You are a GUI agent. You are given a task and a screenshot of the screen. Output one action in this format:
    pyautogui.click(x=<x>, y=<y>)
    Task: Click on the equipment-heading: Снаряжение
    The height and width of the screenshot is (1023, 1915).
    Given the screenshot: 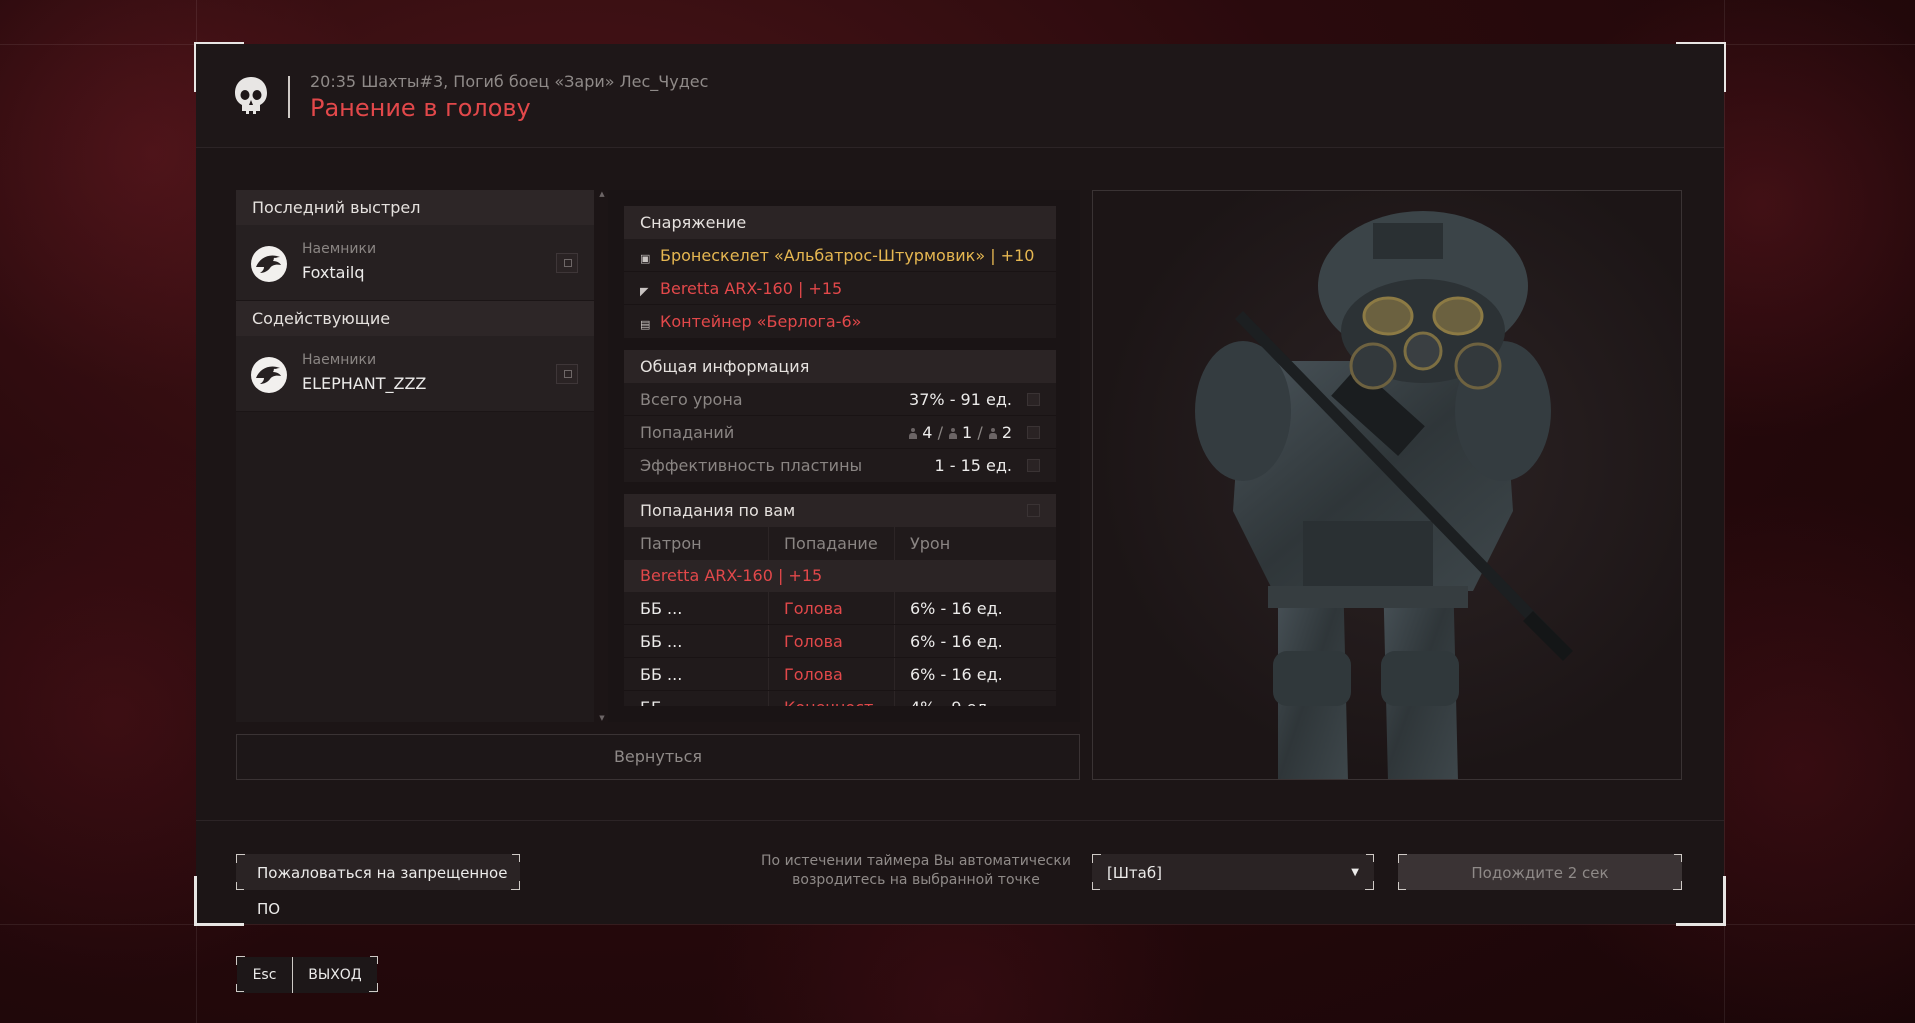 What is the action you would take?
    pyautogui.click(x=840, y=222)
    